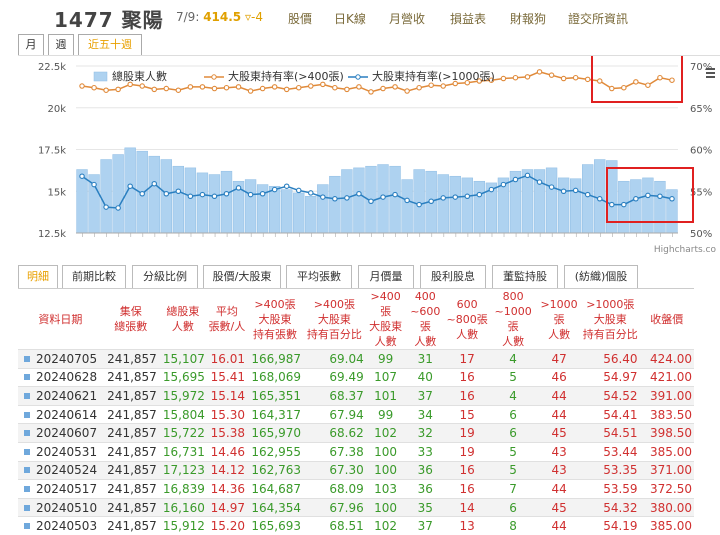 The height and width of the screenshot is (535, 720). I want to click on table-cell: 107, so click(385, 377).